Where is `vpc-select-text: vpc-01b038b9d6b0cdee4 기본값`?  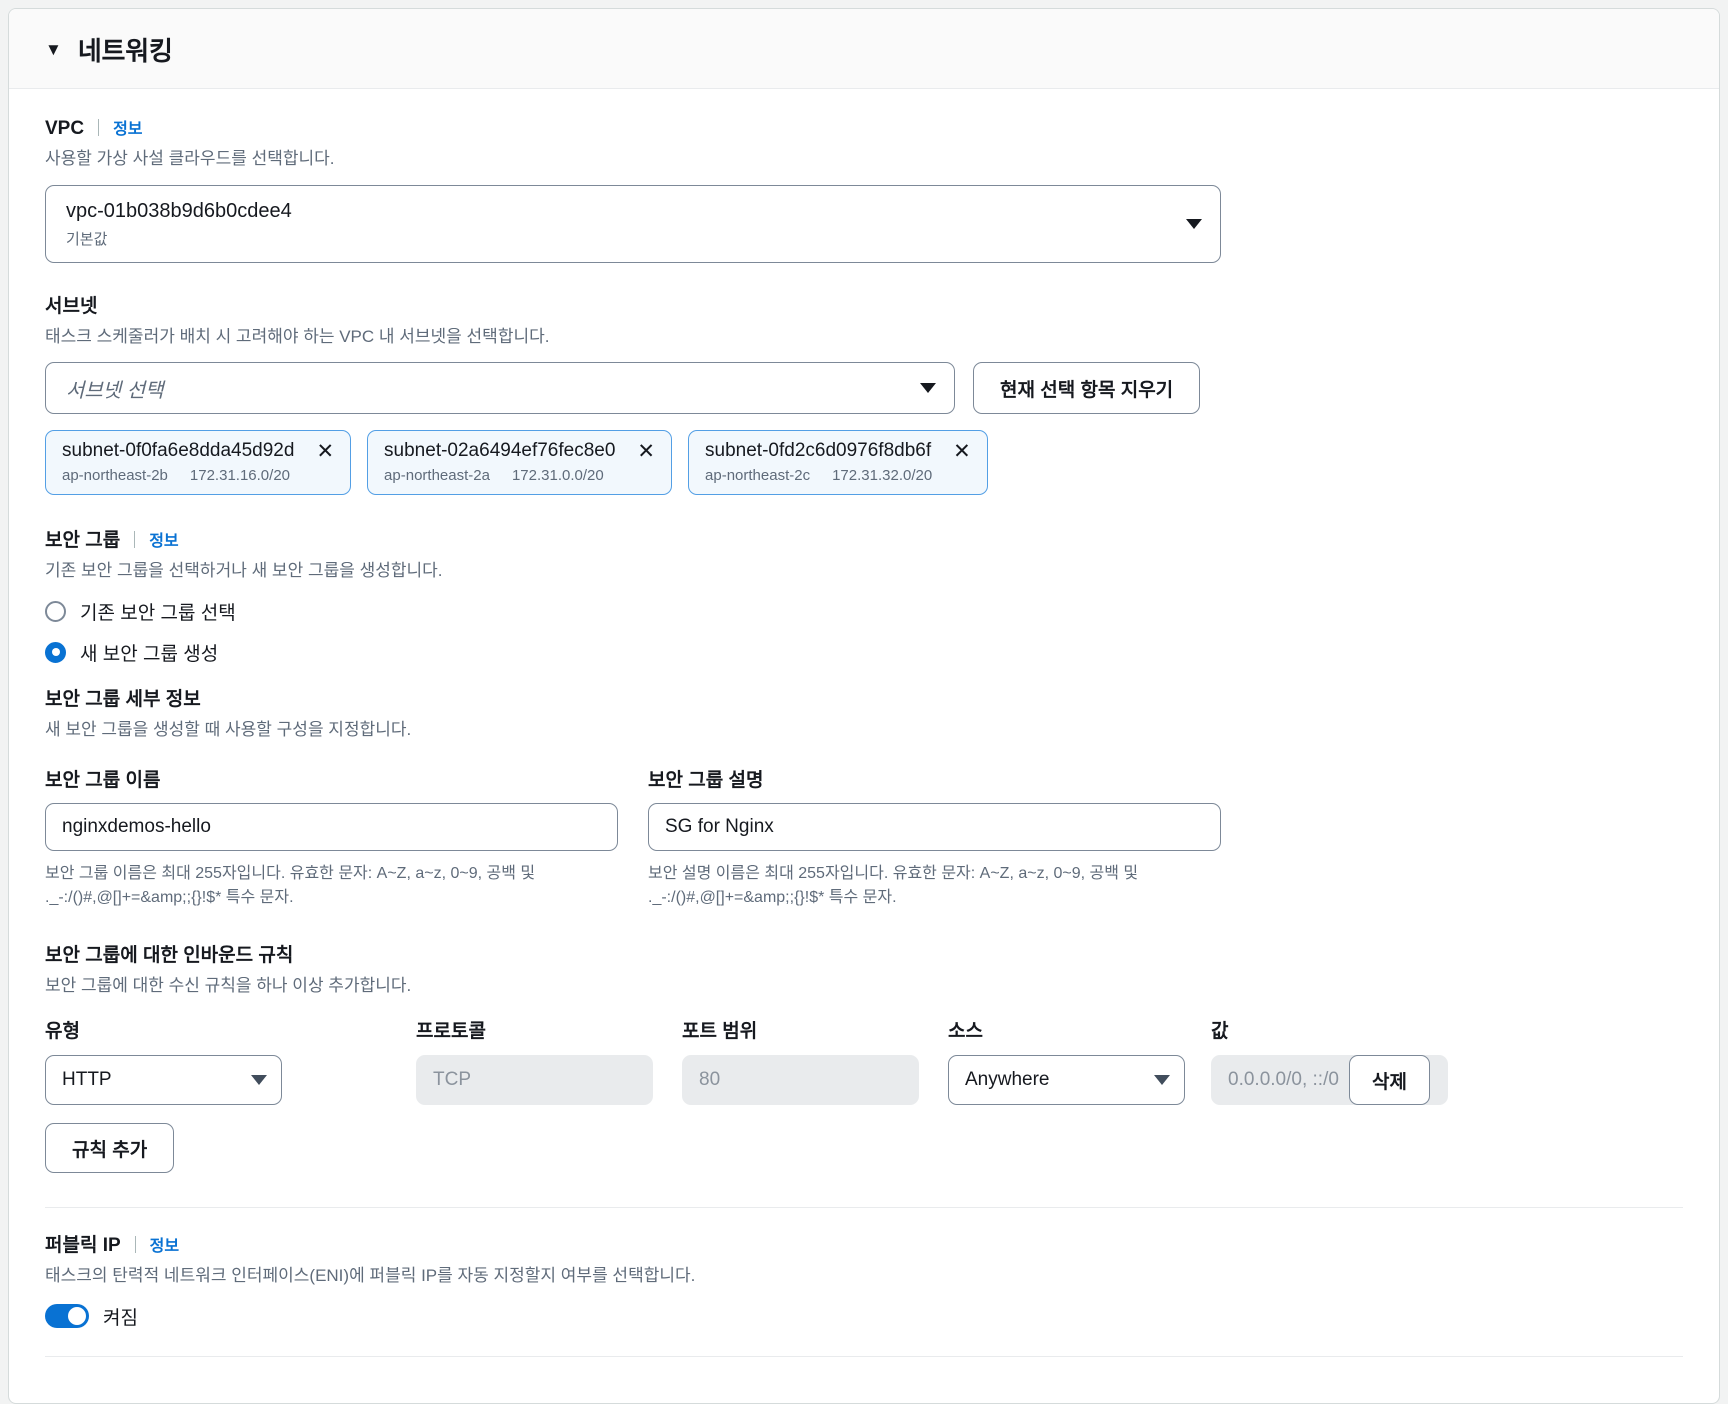 vpc-select-text: vpc-01b038b9d6b0cdee4 기본값 is located at coordinates (179, 224).